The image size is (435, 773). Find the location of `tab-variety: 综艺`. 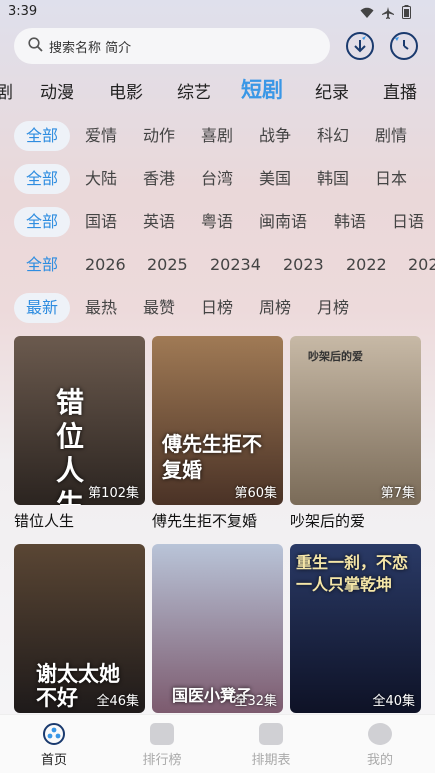

tab-variety: 综艺 is located at coordinates (194, 90).